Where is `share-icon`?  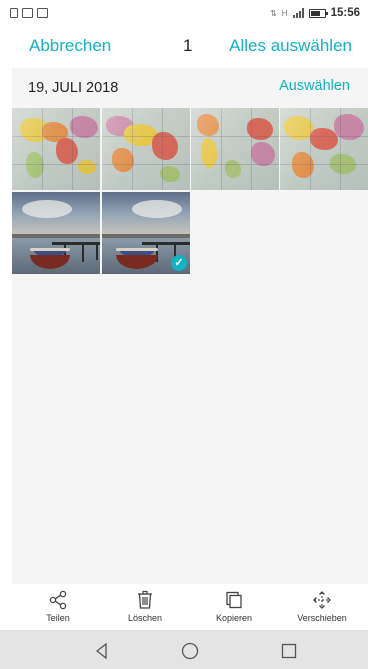 share-icon is located at coordinates (58, 600).